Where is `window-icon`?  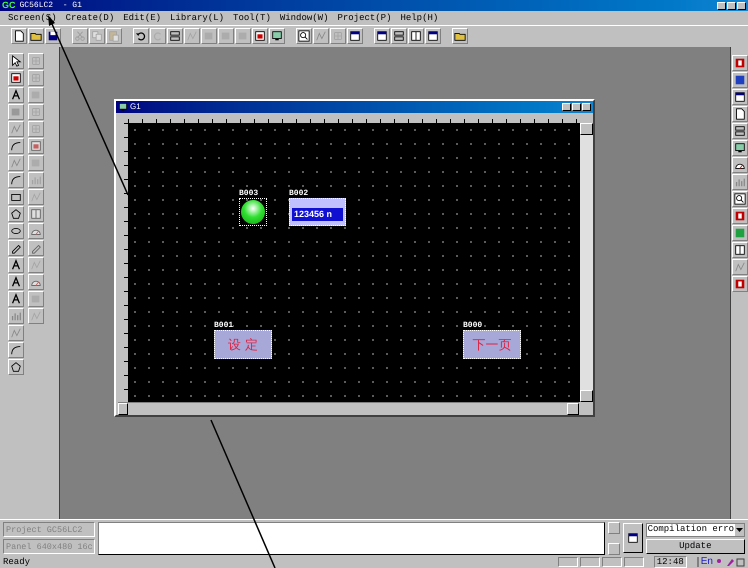
window-icon is located at coordinates (632, 538).